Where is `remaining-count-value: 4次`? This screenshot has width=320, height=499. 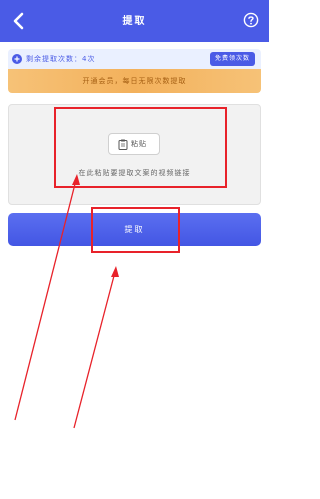
remaining-count-value: 4次 is located at coordinates (89, 59).